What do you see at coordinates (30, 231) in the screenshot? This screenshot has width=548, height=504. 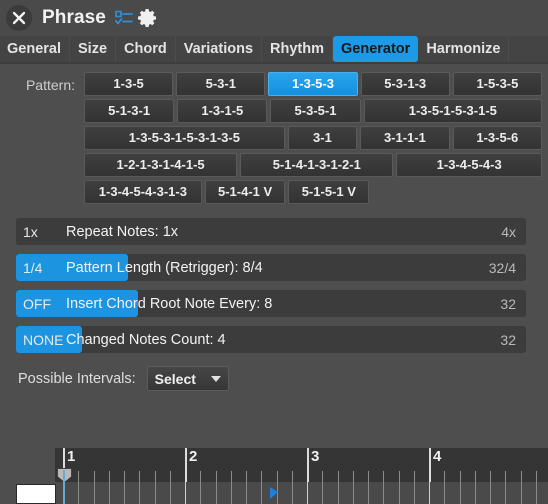 I see `slider-min-value: 1x` at bounding box center [30, 231].